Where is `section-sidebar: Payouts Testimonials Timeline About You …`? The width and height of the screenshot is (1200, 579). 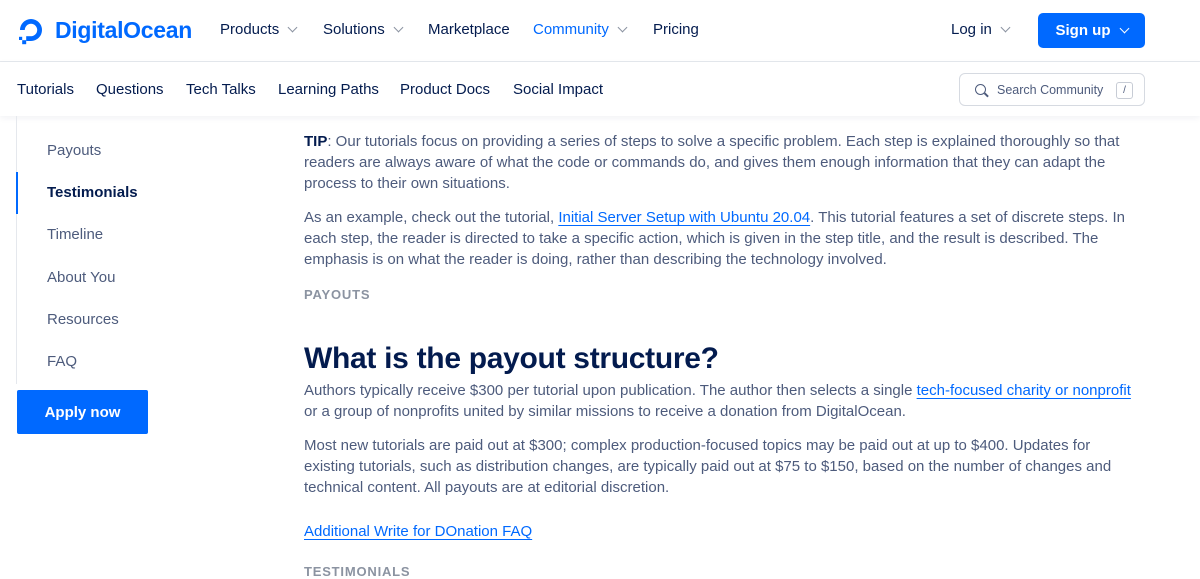 section-sidebar: Payouts Testimonials Timeline About You … is located at coordinates (86, 250).